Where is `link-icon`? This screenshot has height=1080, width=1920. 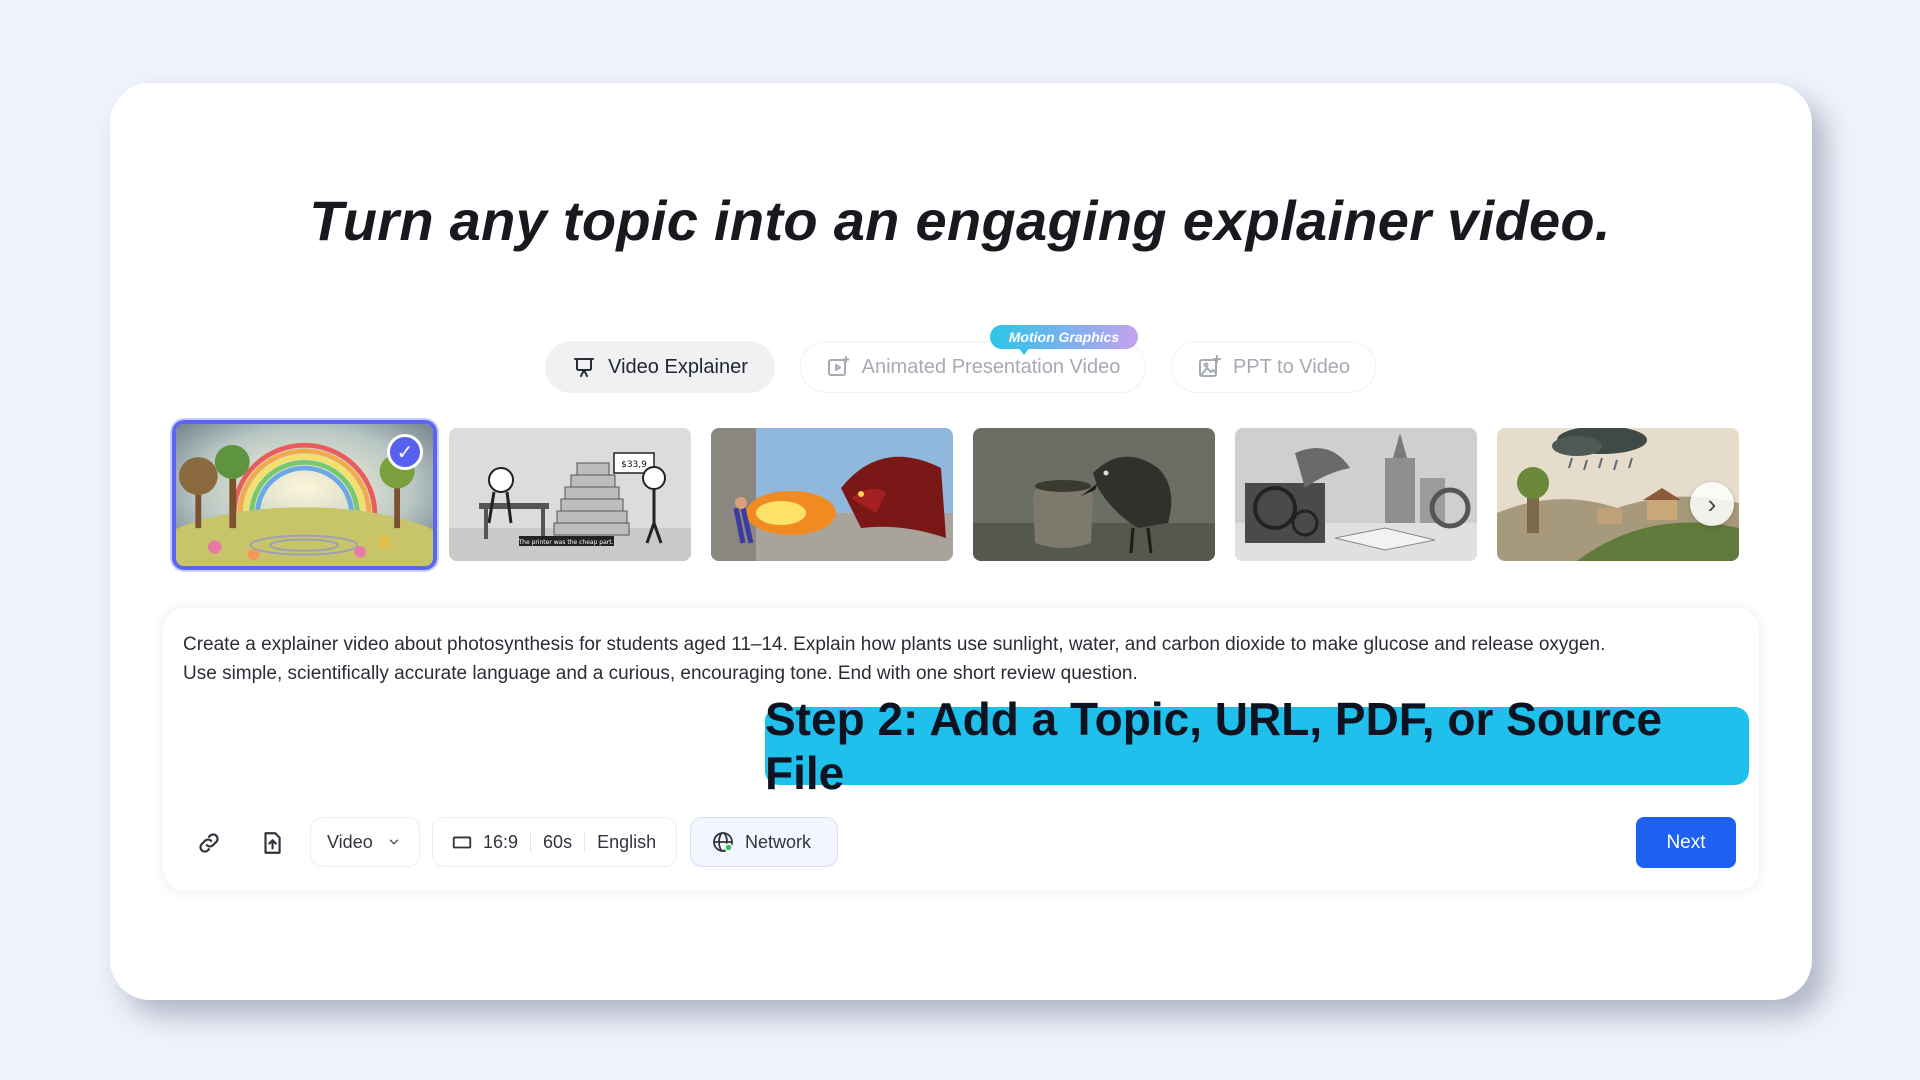 link-icon is located at coordinates (209, 843).